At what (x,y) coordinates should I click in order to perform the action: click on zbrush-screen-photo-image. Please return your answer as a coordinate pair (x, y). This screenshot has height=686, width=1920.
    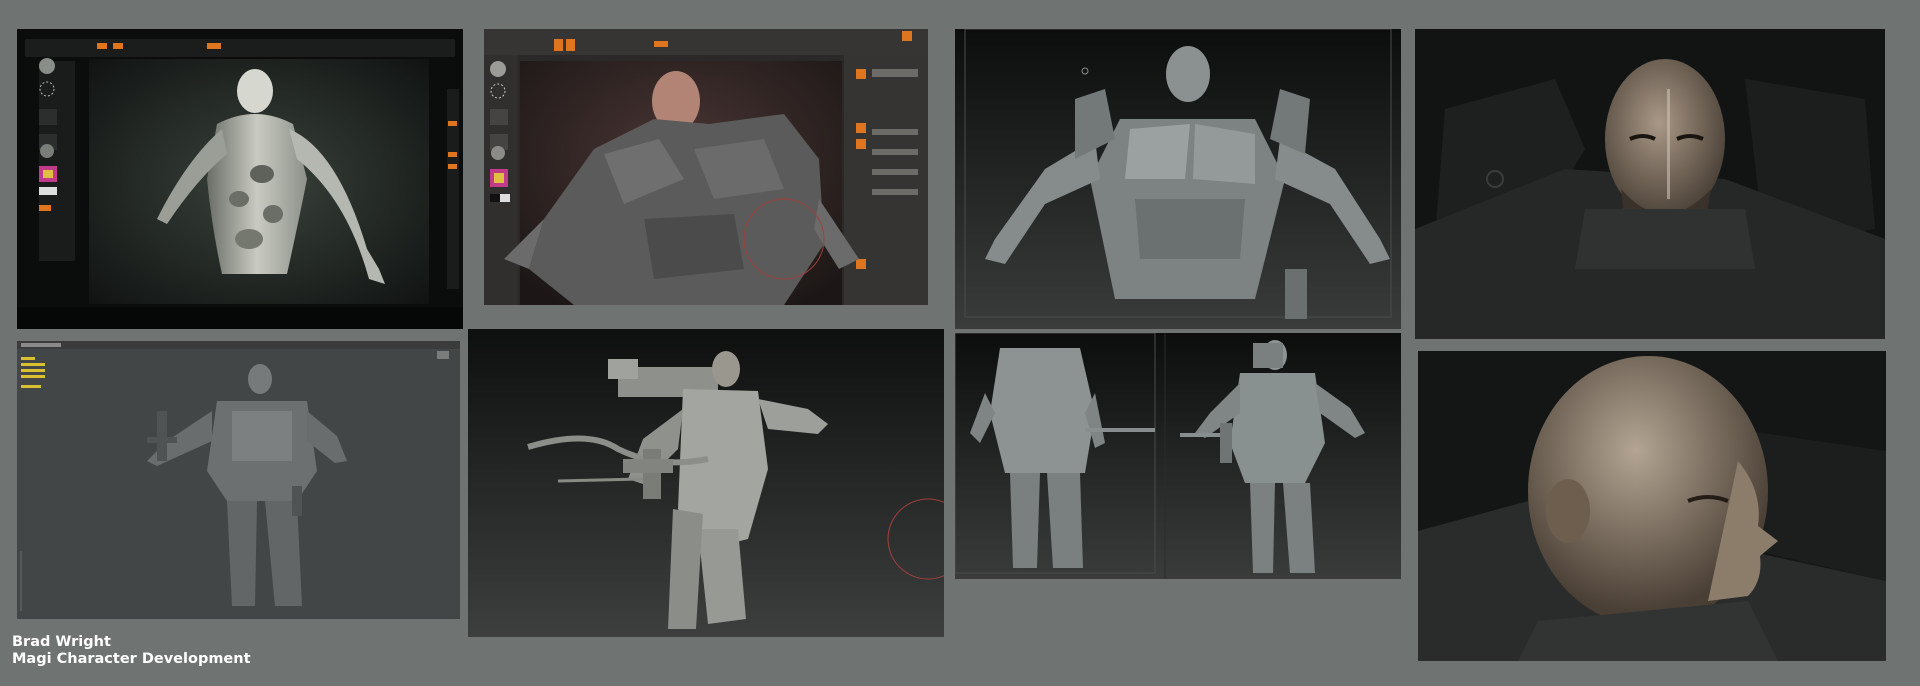
    Looking at the image, I should click on (240, 179).